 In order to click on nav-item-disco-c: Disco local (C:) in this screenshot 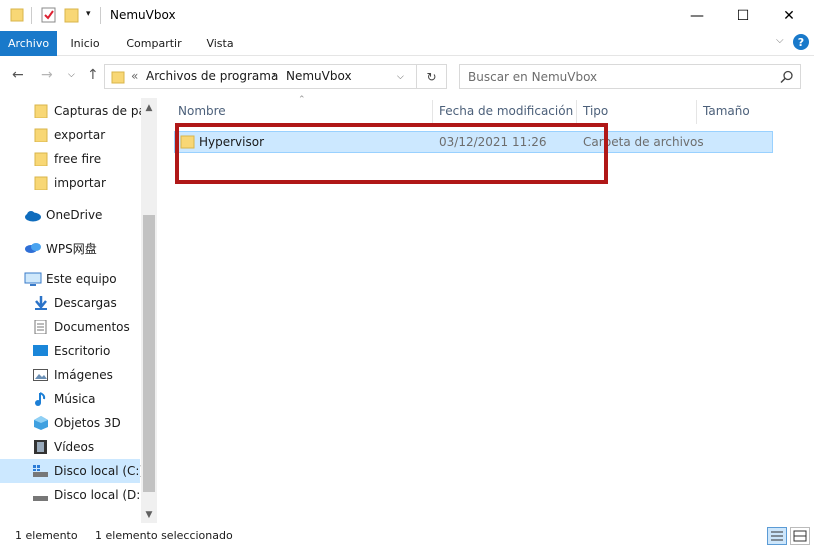, I will do `click(72, 471)`.